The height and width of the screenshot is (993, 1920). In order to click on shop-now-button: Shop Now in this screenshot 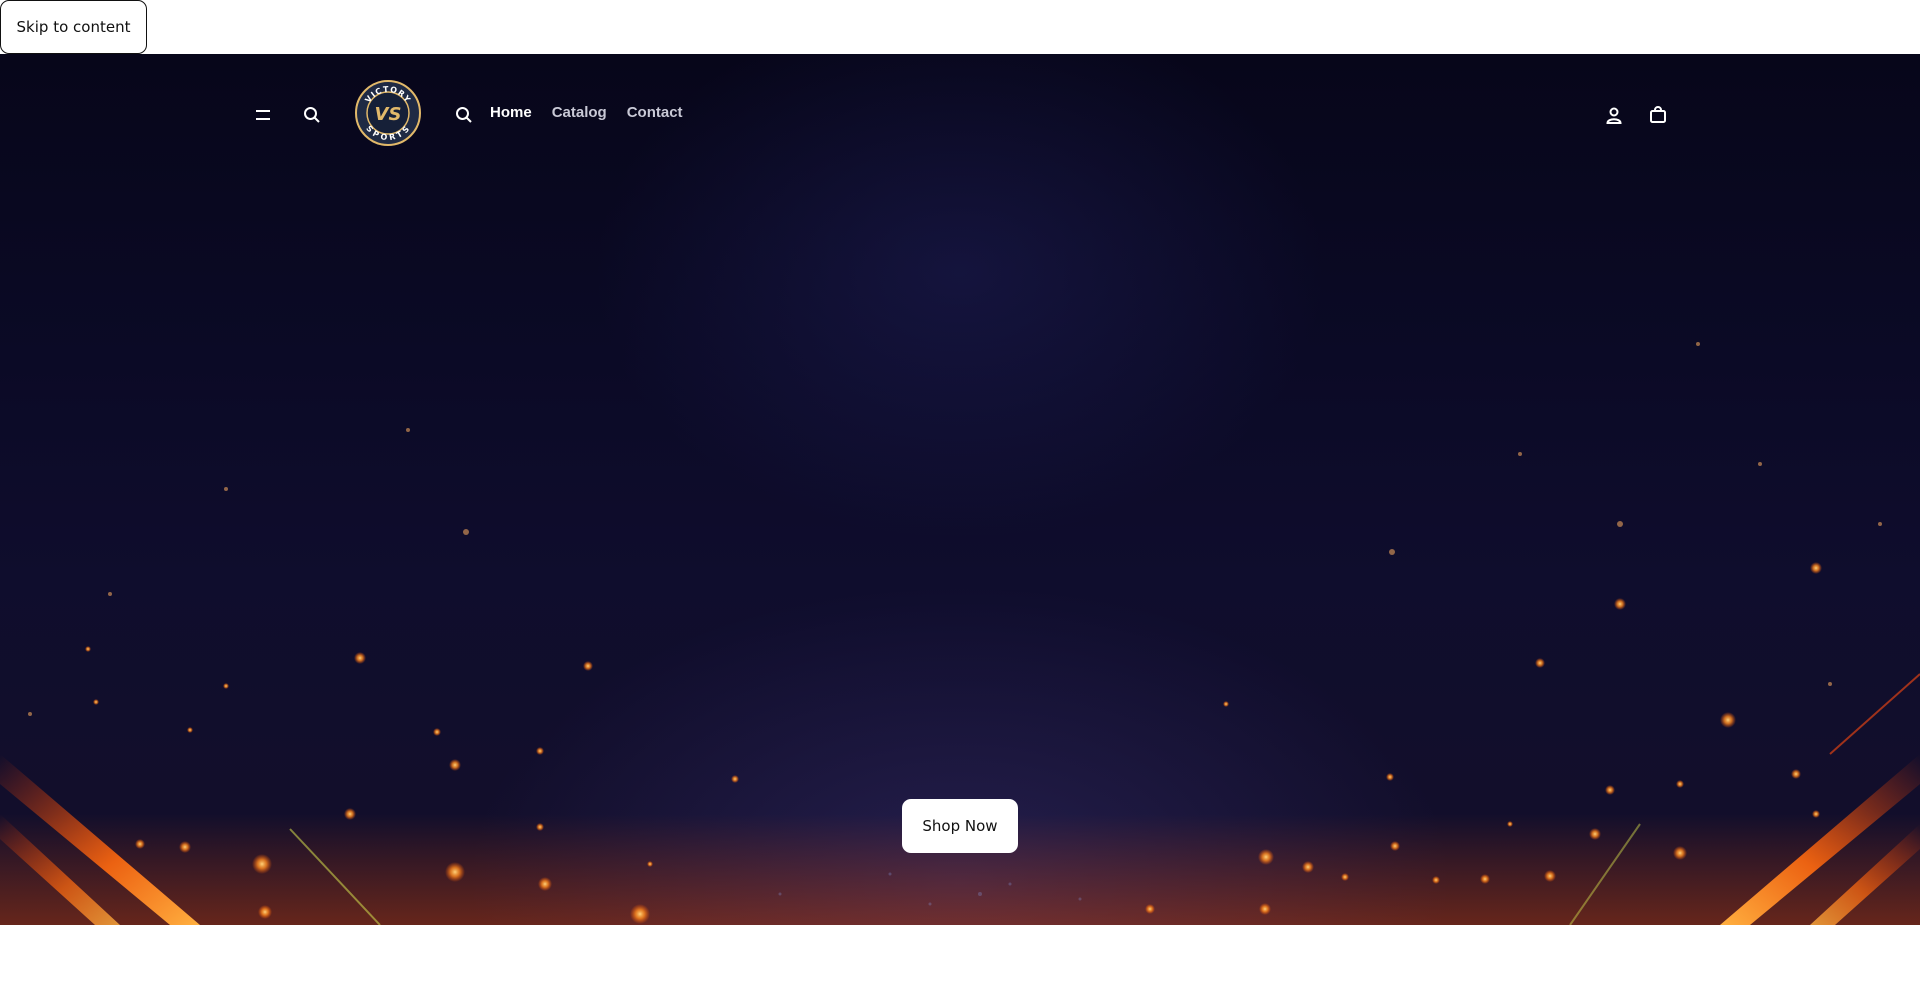, I will do `click(960, 826)`.